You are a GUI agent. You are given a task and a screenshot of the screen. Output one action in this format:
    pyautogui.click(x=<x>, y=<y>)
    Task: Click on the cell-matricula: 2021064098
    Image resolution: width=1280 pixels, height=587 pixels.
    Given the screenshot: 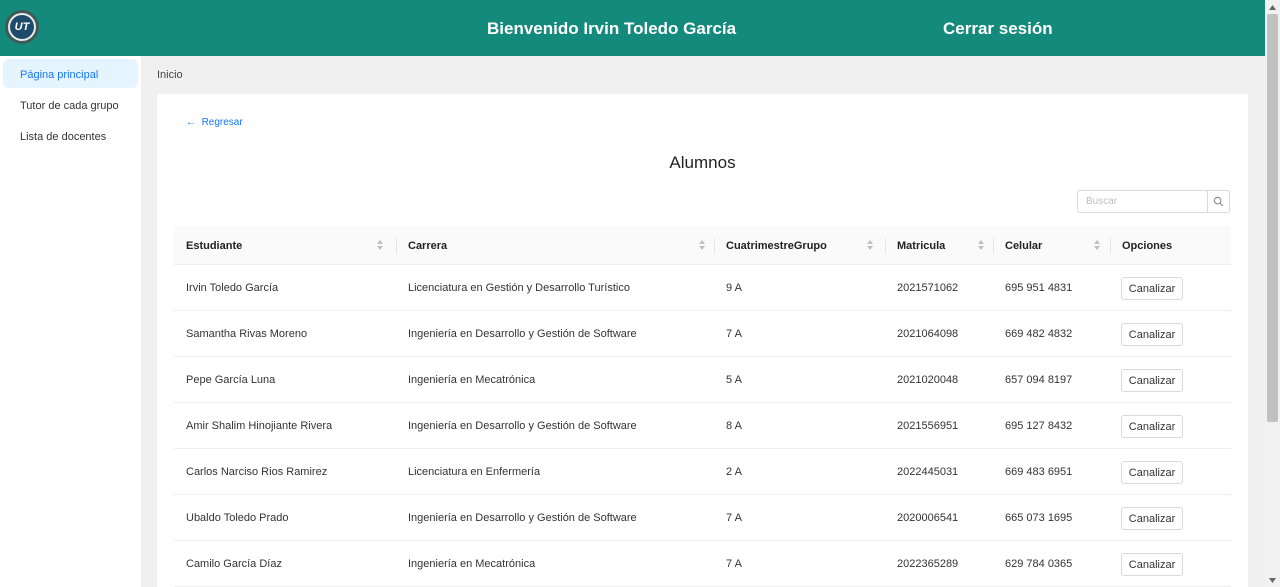 What is the action you would take?
    pyautogui.click(x=928, y=334)
    